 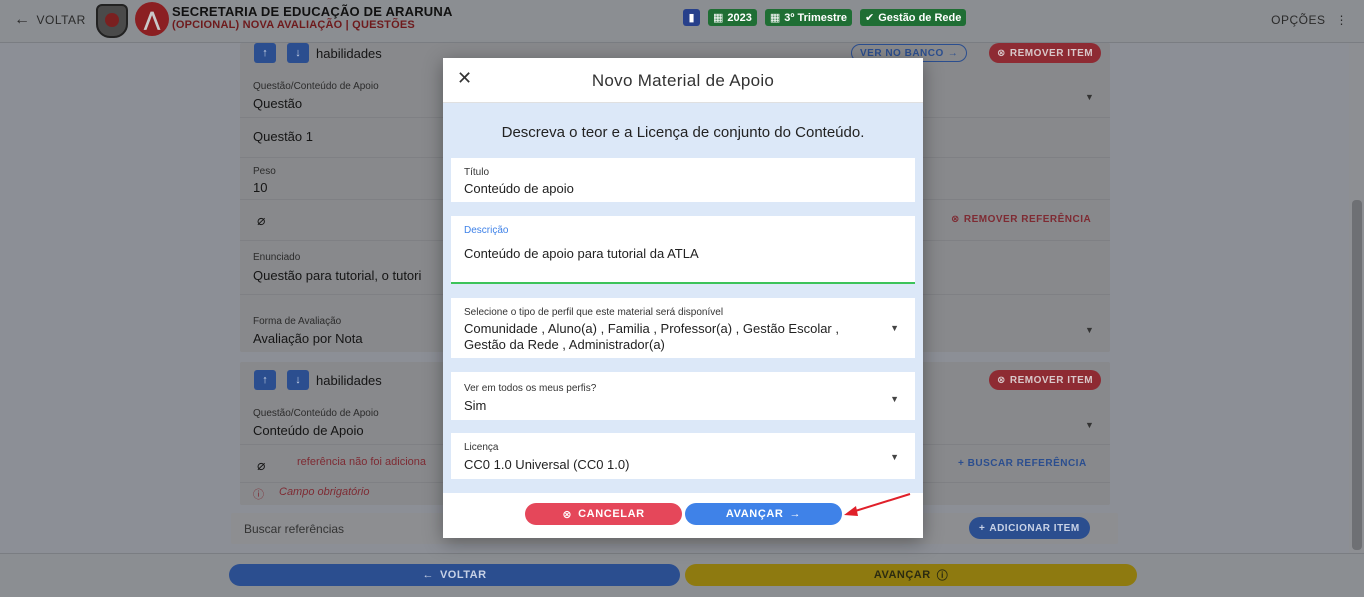 What do you see at coordinates (683, 456) in the screenshot?
I see `licenca-select: Licença CC0 1.0 Universal (CC0 1.0) ▼` at bounding box center [683, 456].